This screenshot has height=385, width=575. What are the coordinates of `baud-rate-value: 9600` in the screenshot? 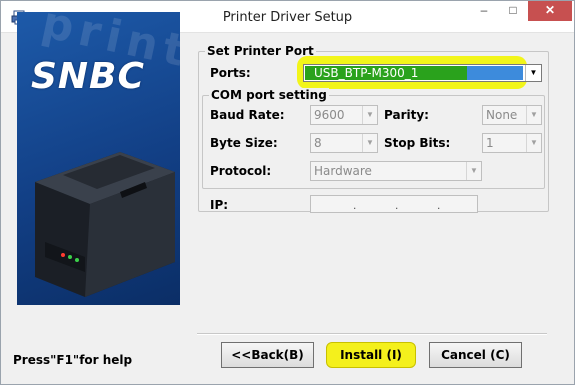 It's located at (329, 115).